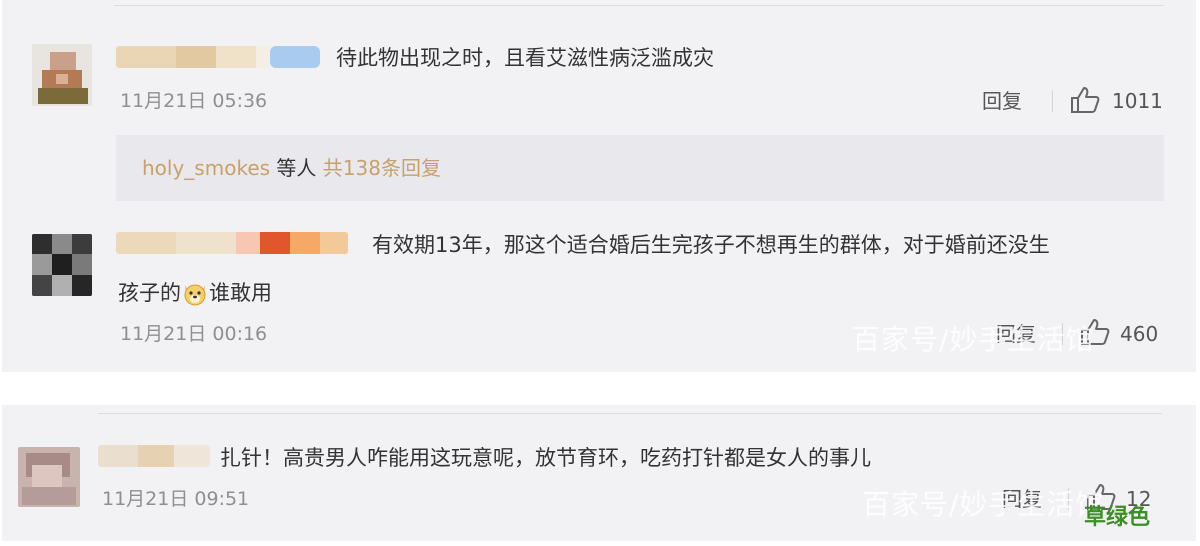 The image size is (1200, 546). What do you see at coordinates (382, 168) in the screenshot?
I see `view-all-replies-link: 共138条回复` at bounding box center [382, 168].